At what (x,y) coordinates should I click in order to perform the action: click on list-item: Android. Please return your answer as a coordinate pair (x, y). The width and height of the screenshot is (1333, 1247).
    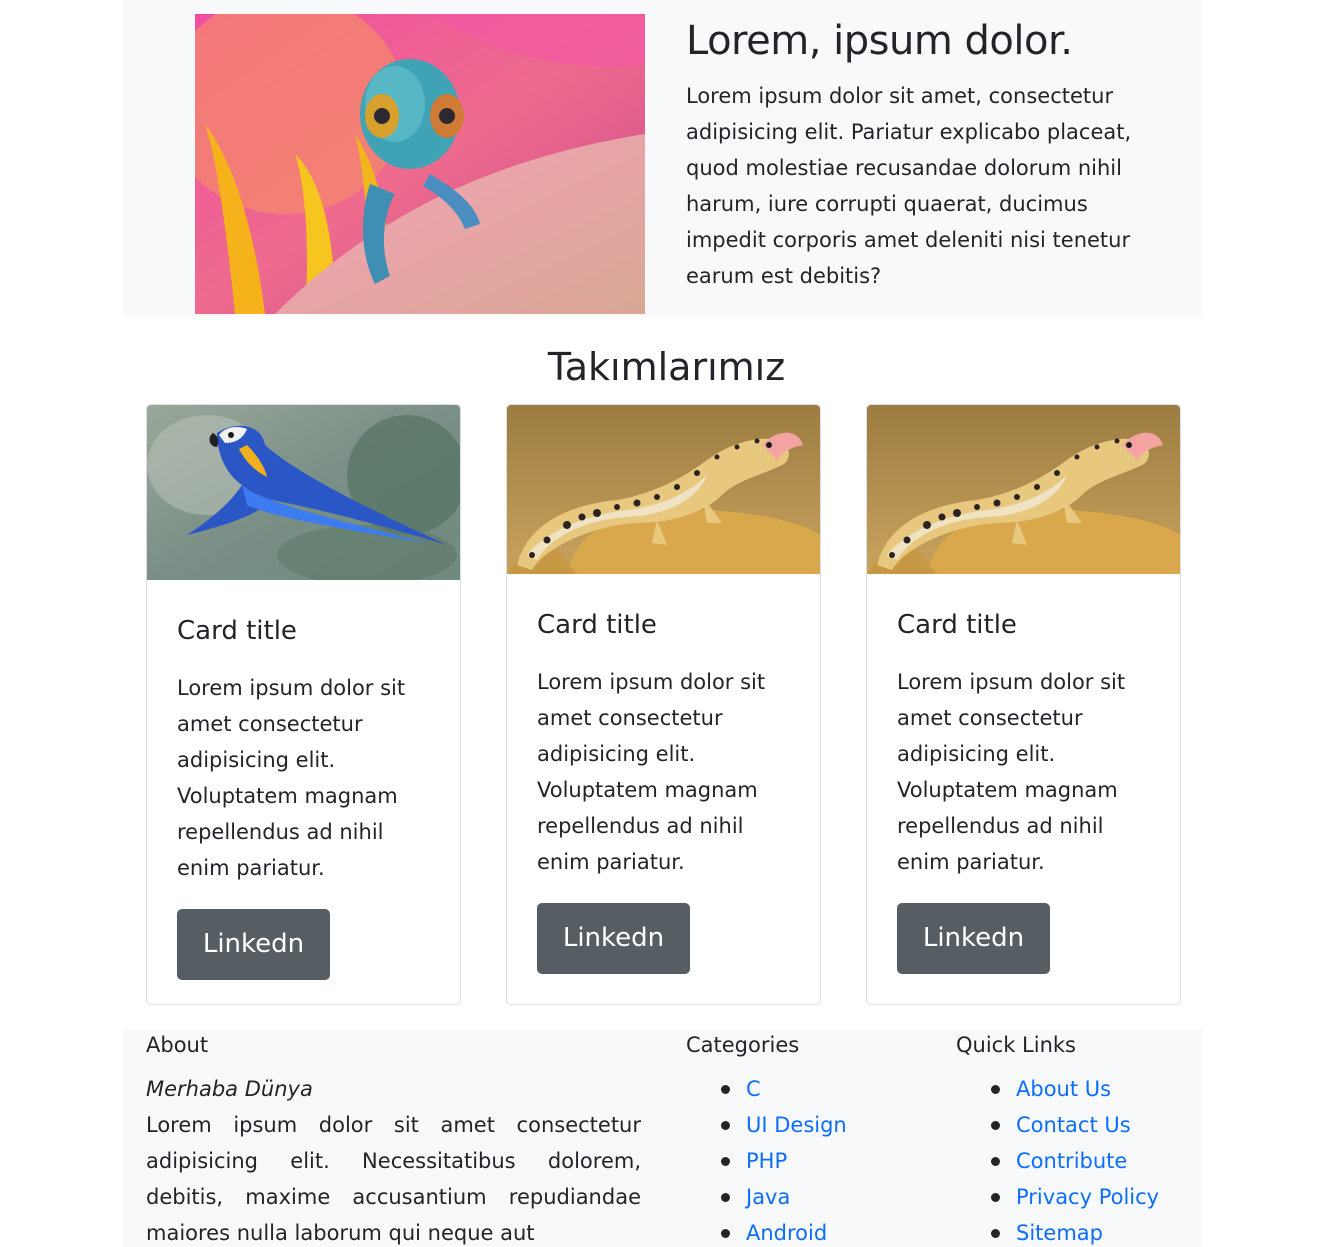
    Looking at the image, I should click on (781, 1231).